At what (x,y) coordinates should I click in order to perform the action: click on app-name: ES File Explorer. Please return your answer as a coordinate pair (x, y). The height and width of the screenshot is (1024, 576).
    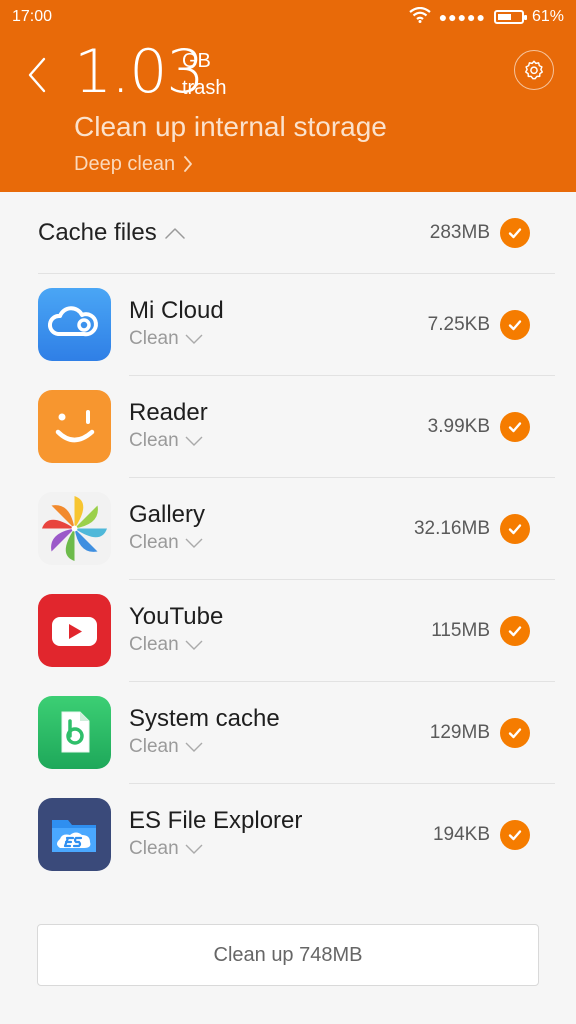
    Looking at the image, I should click on (216, 820).